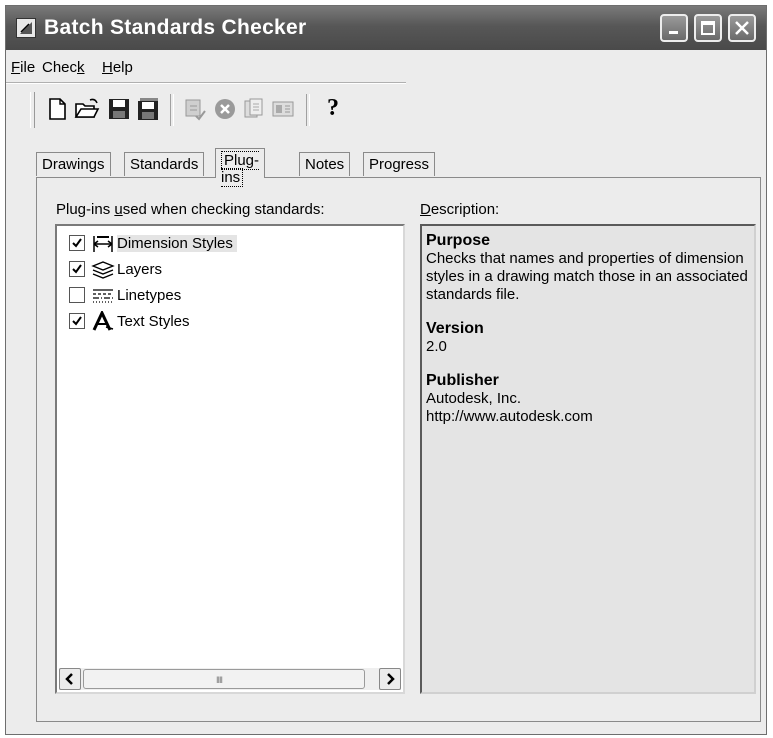  I want to click on publisher-name: Autodesk, Inc., so click(474, 398).